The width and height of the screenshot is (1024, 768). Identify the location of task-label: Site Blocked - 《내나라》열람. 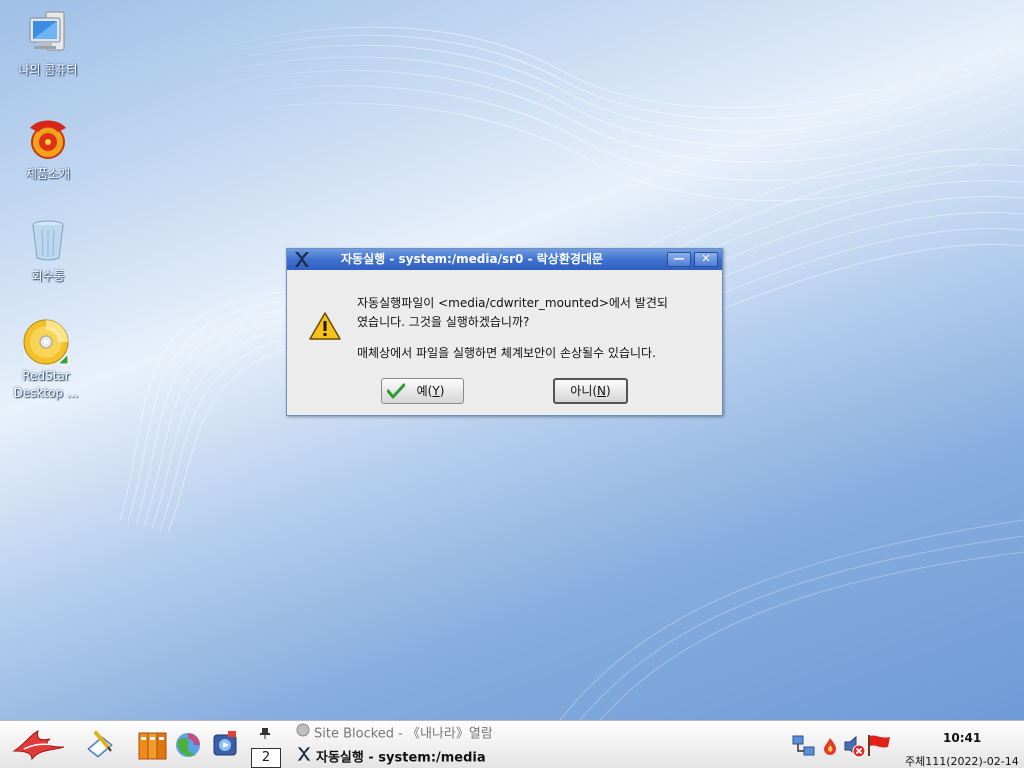
(403, 734).